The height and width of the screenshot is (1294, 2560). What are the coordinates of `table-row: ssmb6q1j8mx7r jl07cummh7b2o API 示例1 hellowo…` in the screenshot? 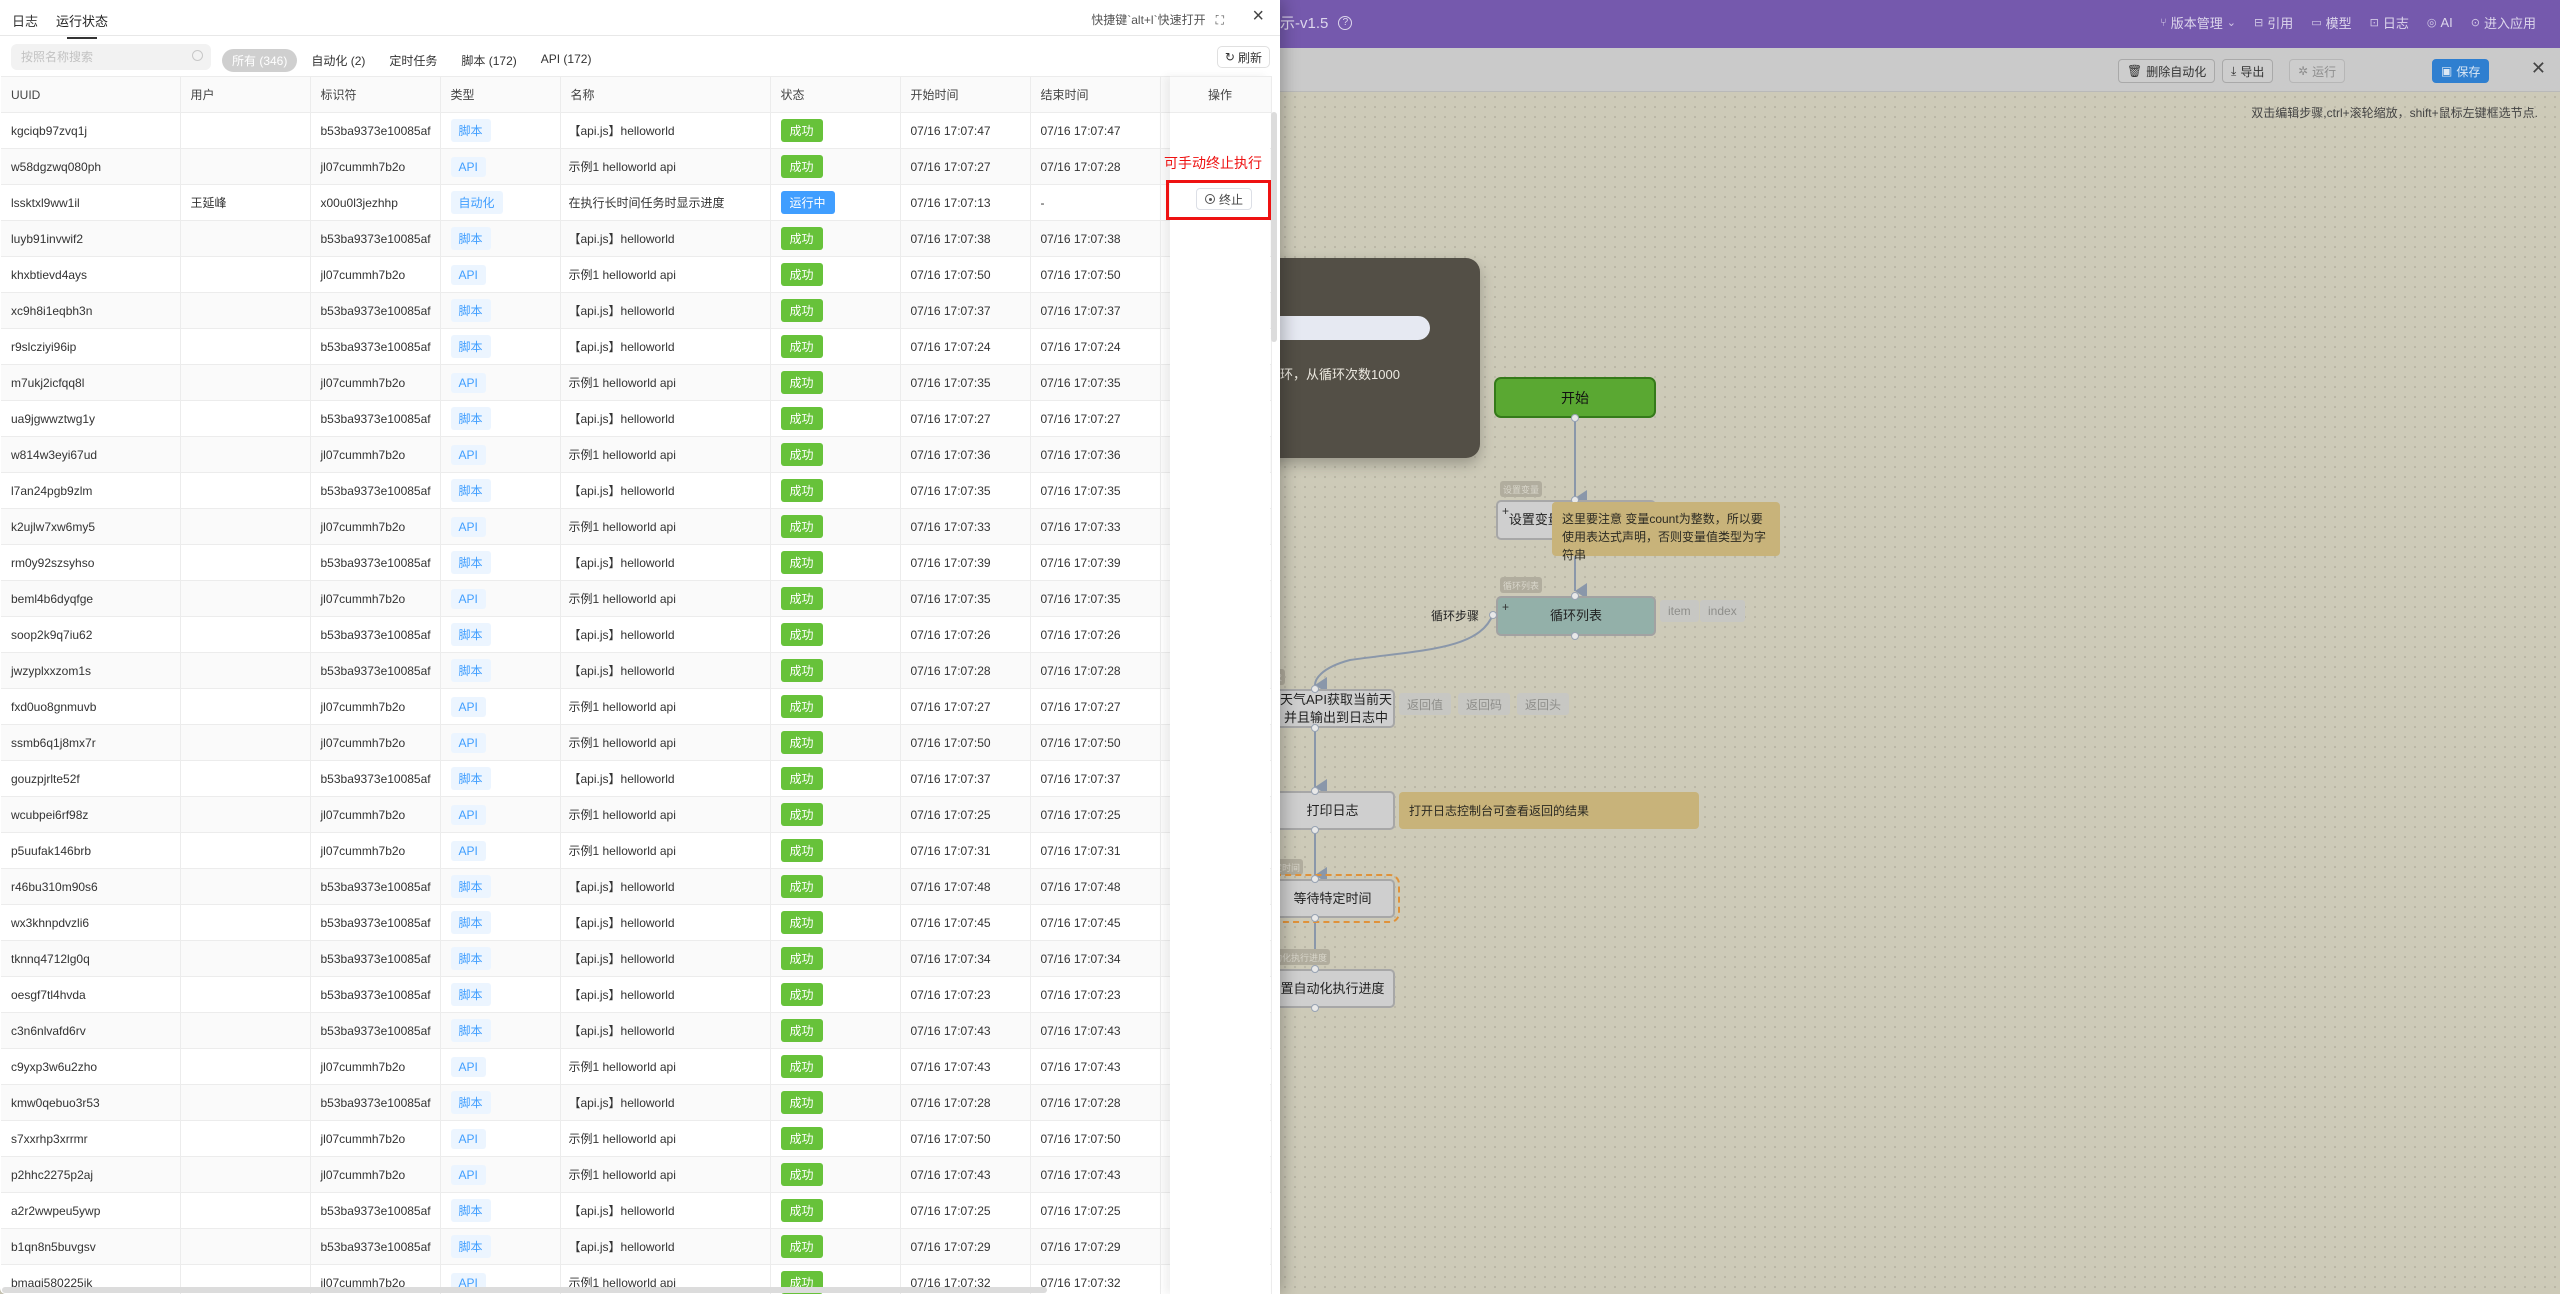 It's located at (636, 742).